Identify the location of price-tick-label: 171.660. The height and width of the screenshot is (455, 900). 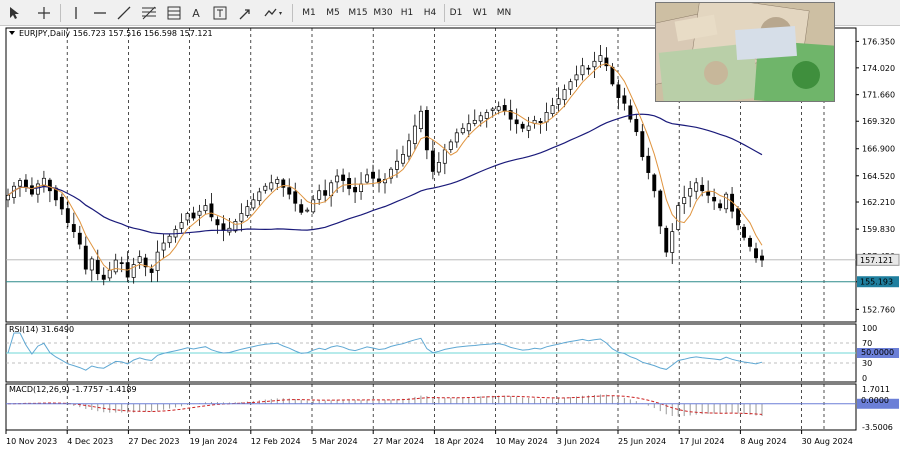
(878, 95).